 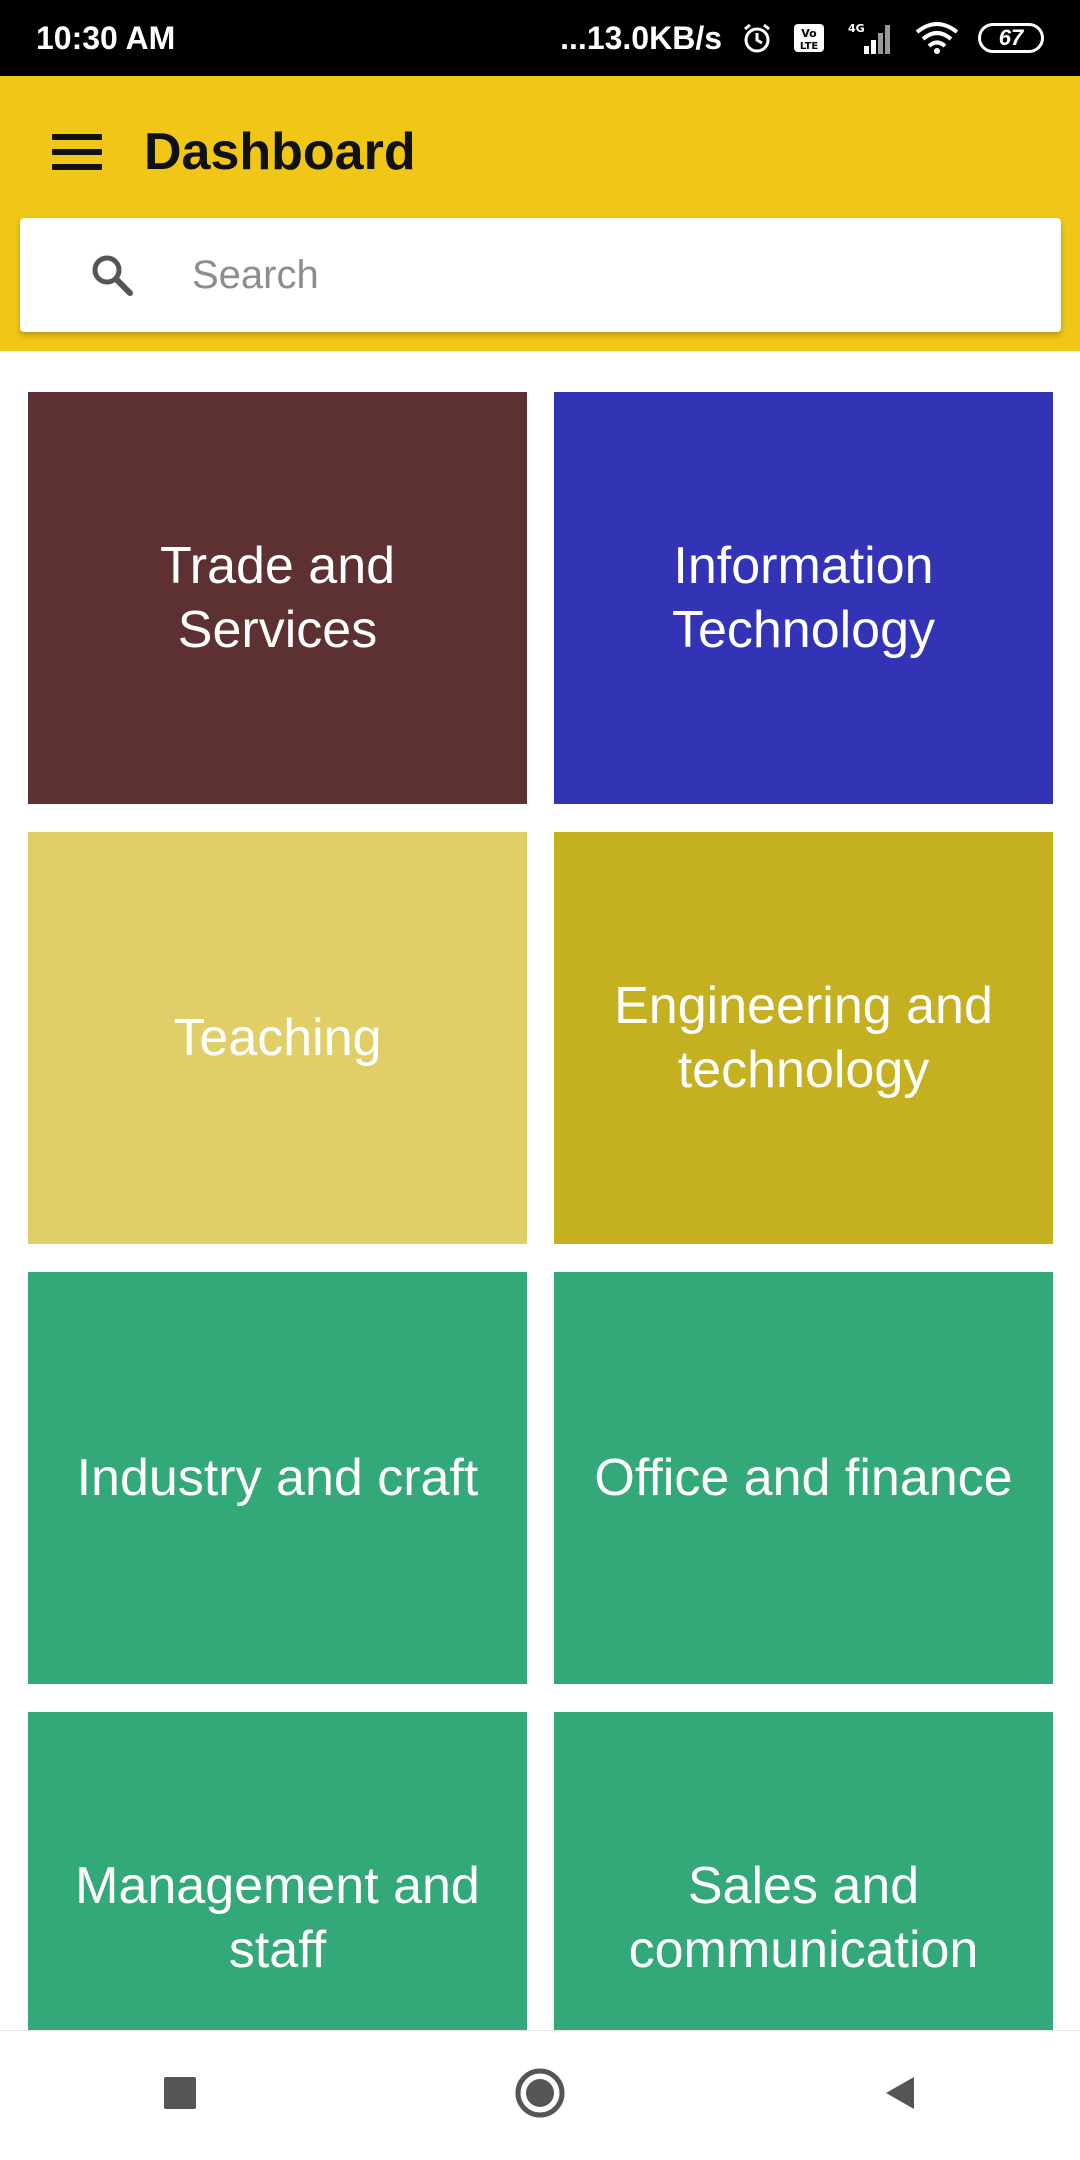 I want to click on home-button, so click(x=540, y=2096).